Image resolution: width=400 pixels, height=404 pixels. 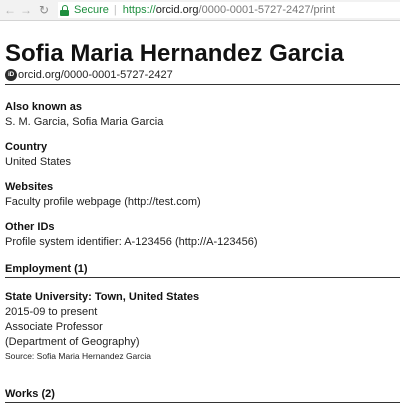 I want to click on websites-heading: Websites, so click(x=29, y=187).